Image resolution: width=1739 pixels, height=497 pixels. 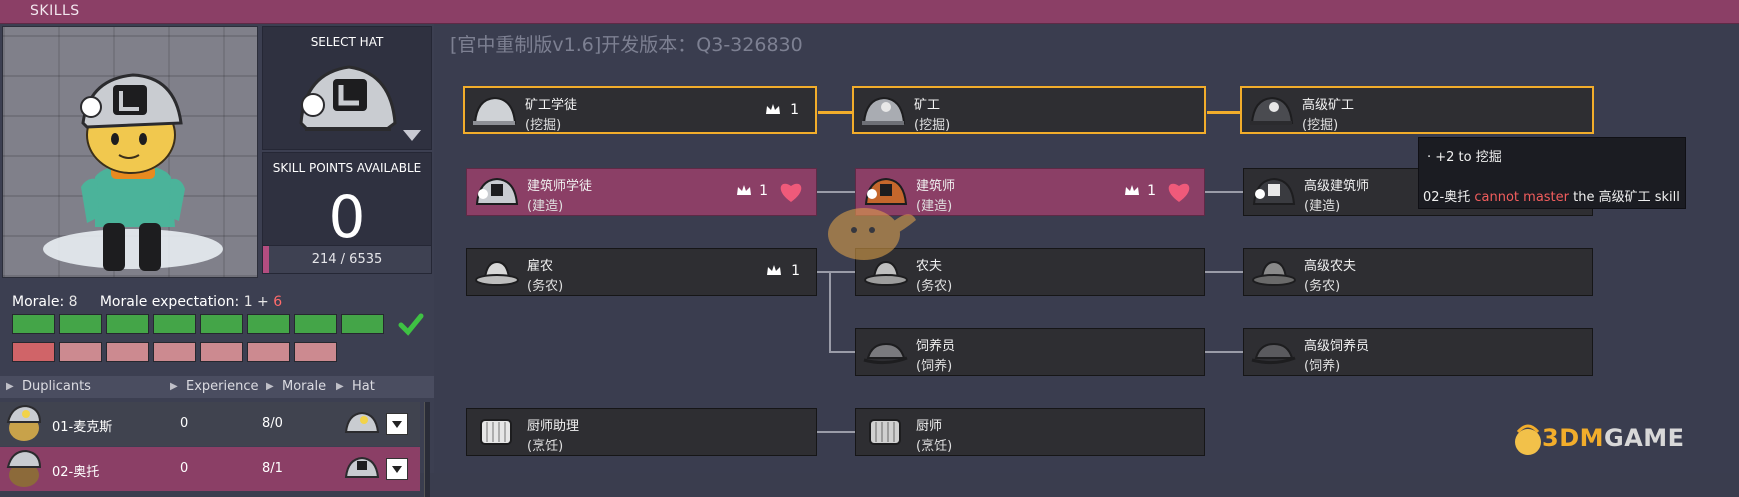 What do you see at coordinates (553, 426) in the screenshot?
I see `skill-name: 厨师助理` at bounding box center [553, 426].